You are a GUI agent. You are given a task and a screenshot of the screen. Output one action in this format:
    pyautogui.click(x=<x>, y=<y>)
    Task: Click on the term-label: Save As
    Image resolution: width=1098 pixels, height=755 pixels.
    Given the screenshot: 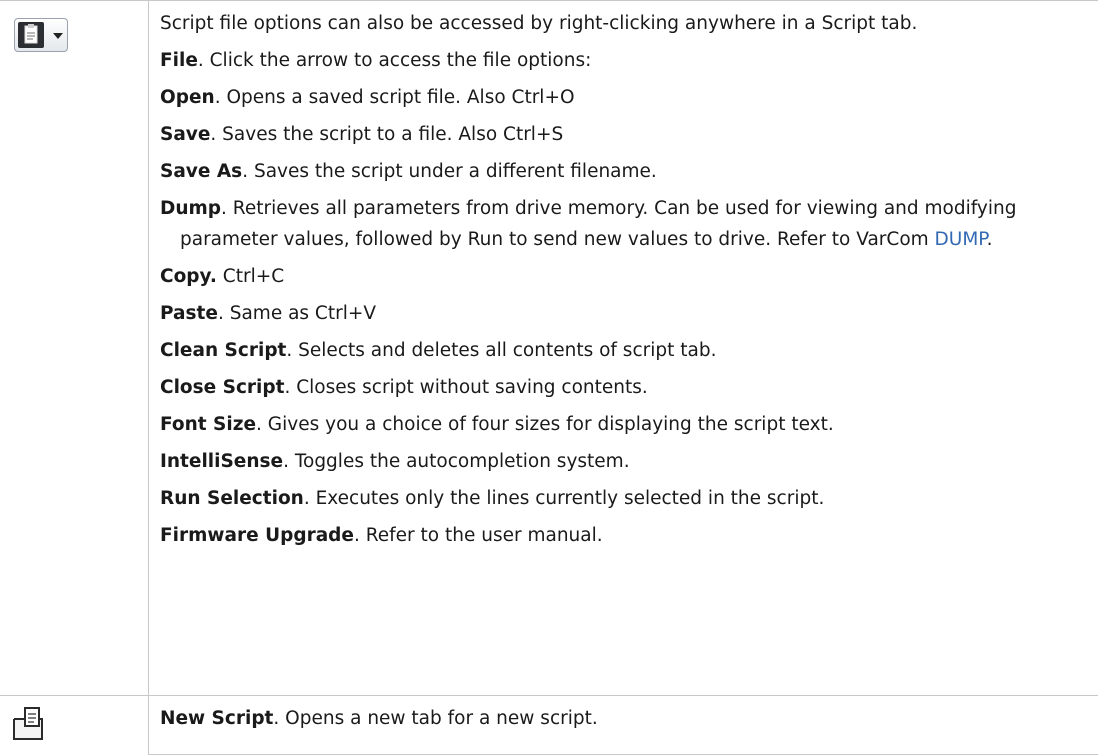 What is the action you would take?
    pyautogui.click(x=201, y=171)
    